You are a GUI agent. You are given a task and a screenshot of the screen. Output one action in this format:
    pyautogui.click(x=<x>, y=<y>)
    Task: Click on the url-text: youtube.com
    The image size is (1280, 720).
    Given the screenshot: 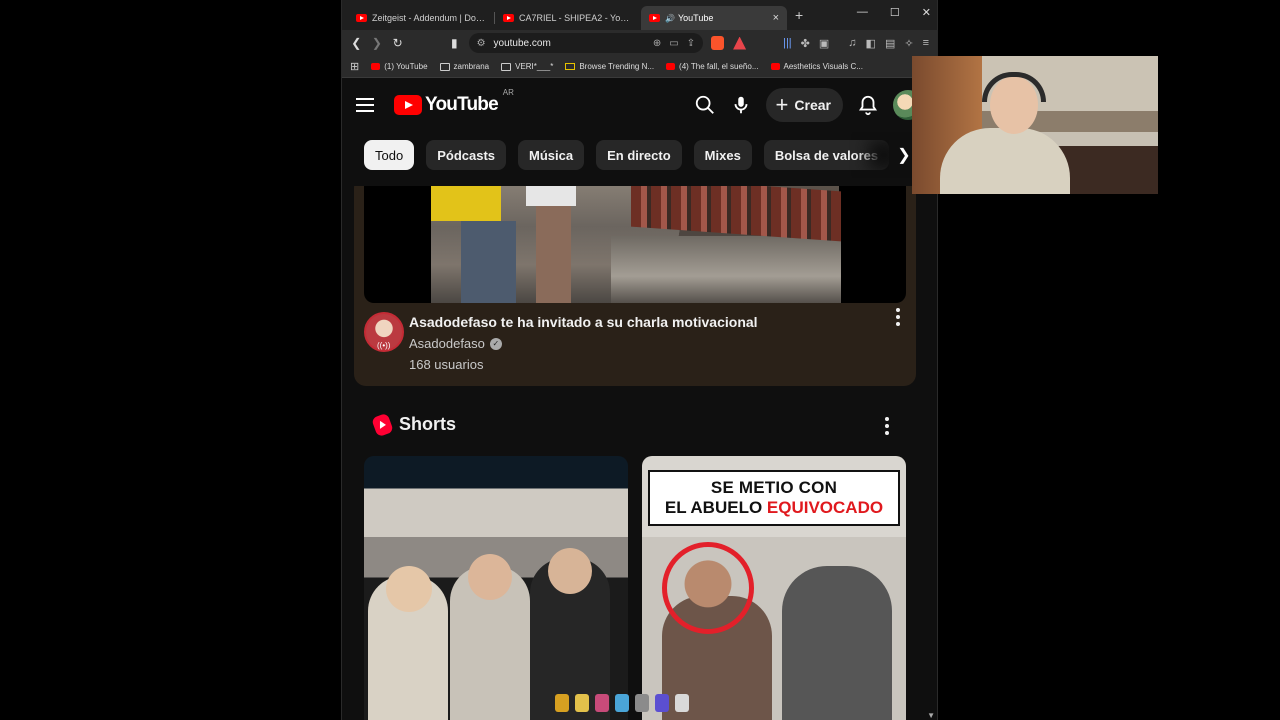 What is the action you would take?
    pyautogui.click(x=522, y=43)
    